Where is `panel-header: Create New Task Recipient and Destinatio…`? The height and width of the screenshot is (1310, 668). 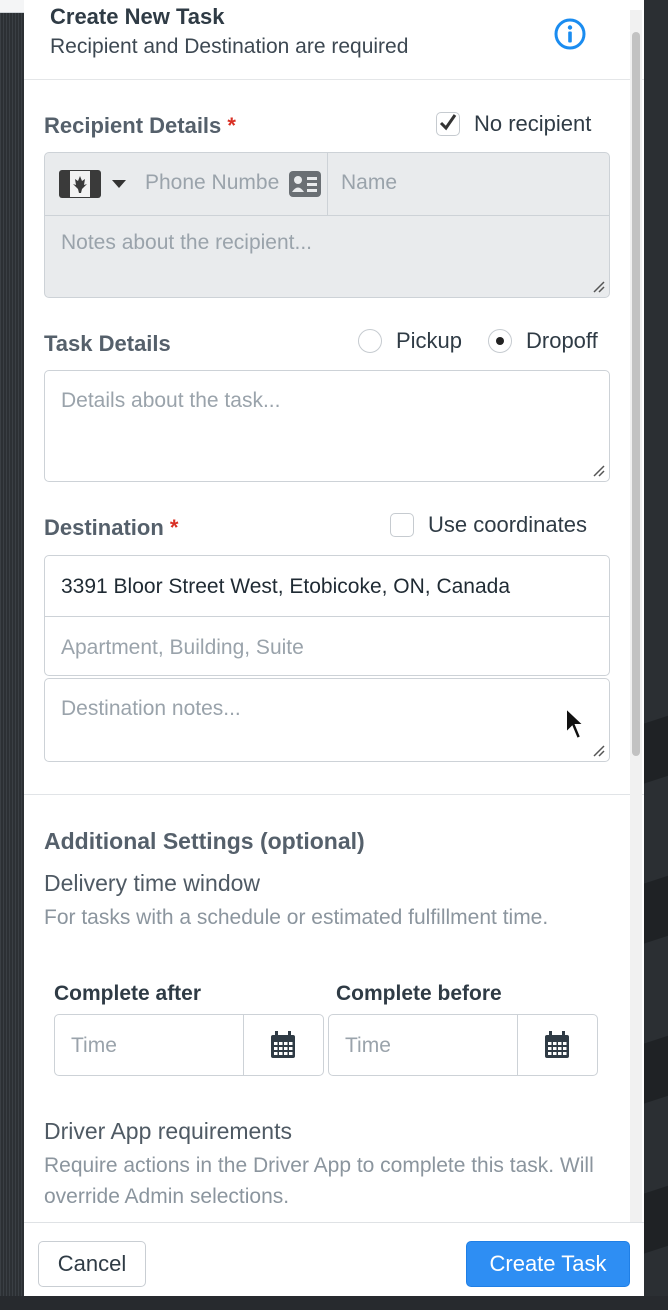
panel-header: Create New Task Recipient and Destinatio… is located at coordinates (334, 40).